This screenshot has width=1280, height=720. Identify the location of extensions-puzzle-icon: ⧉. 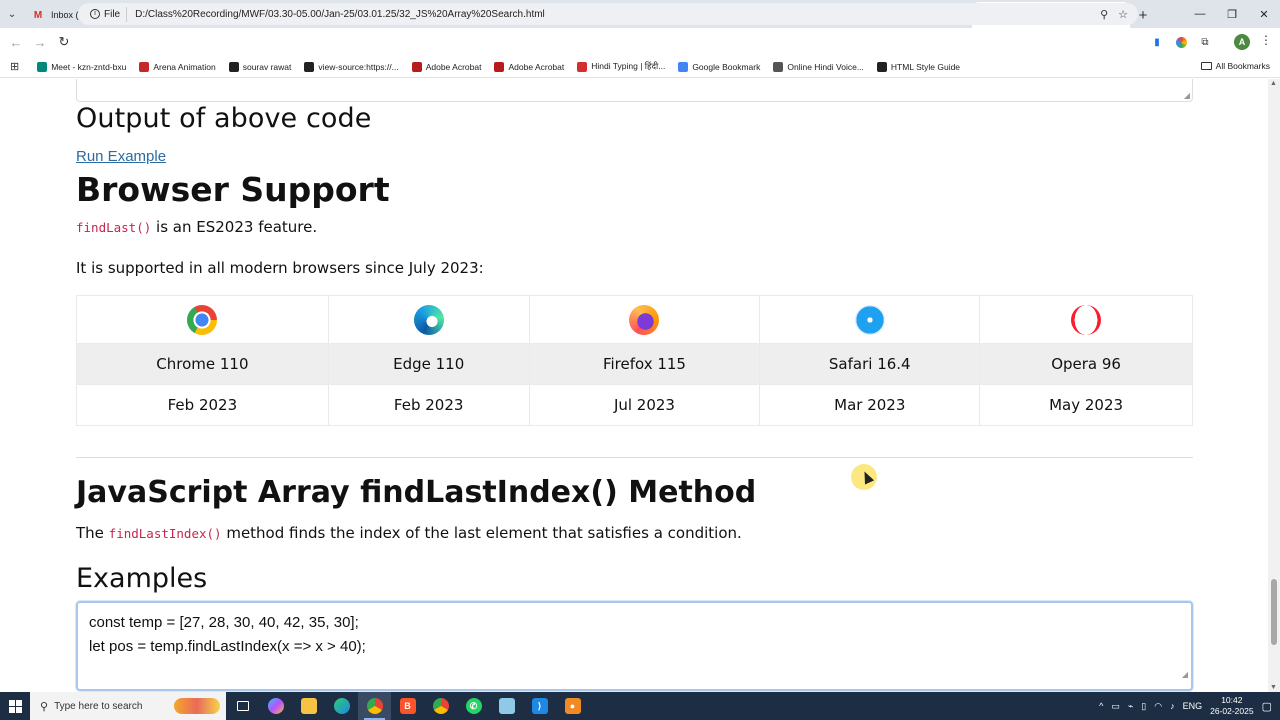
(1205, 42).